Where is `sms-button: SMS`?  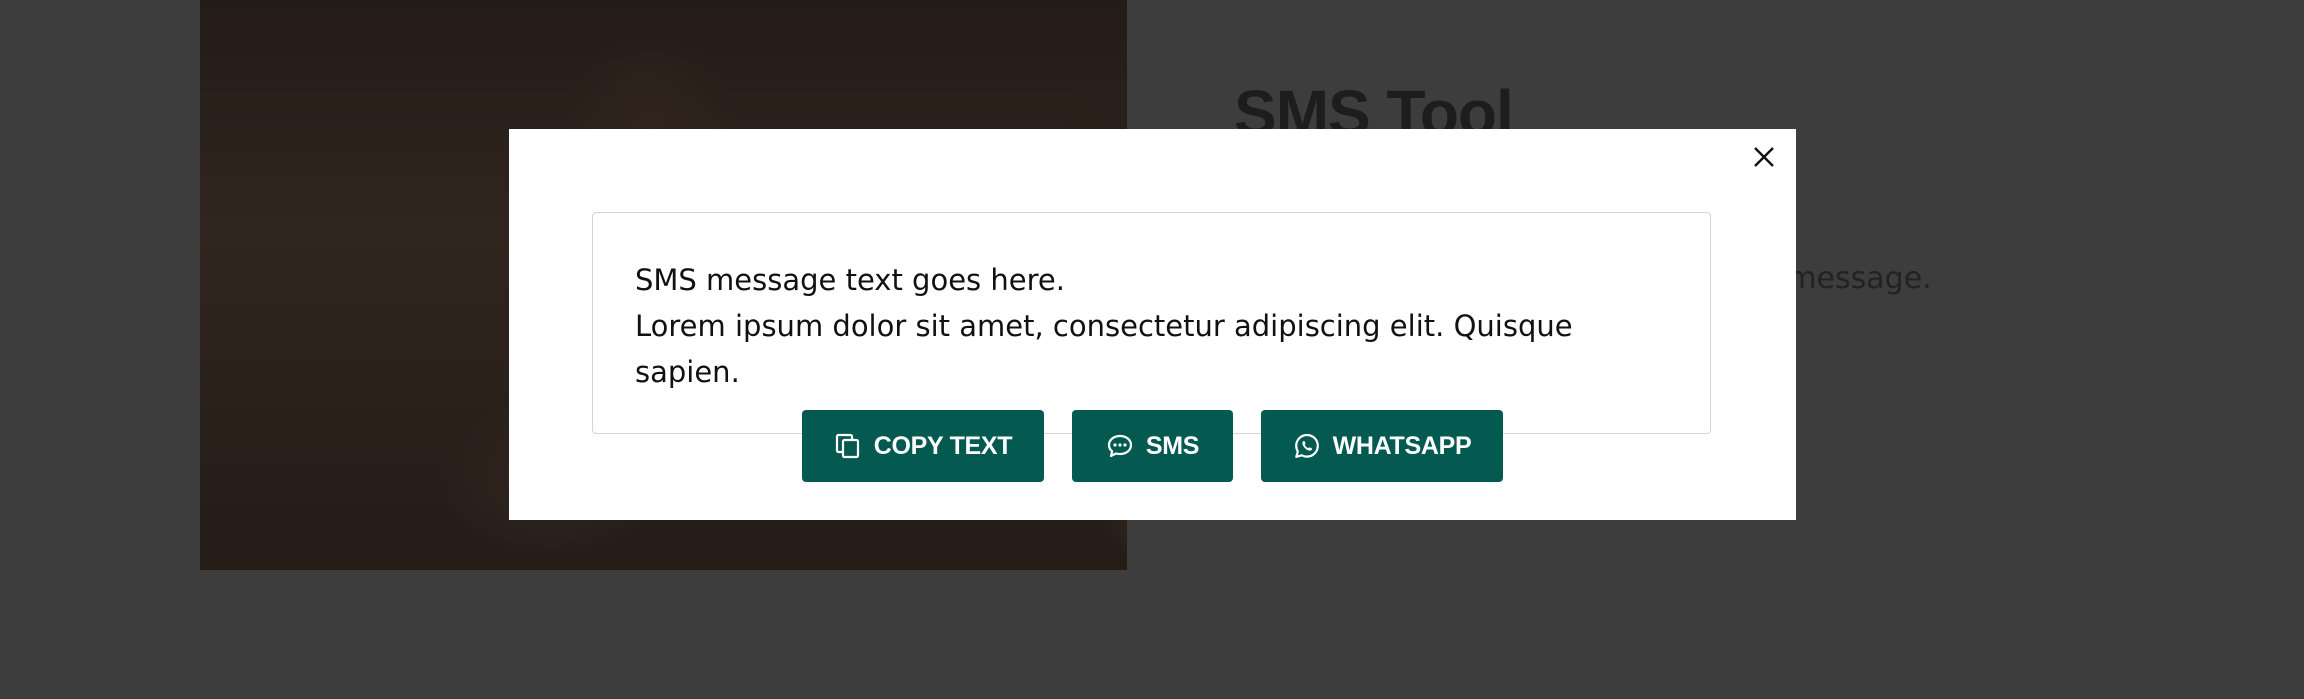 sms-button: SMS is located at coordinates (1152, 446).